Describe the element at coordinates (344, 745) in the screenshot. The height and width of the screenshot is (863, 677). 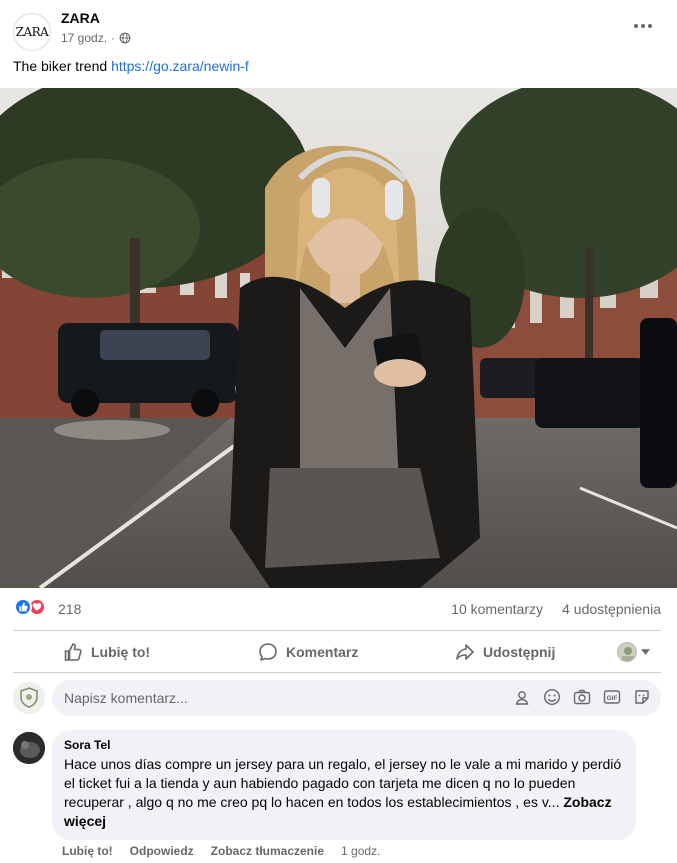
I see `comment-author: Sora Tel` at that location.